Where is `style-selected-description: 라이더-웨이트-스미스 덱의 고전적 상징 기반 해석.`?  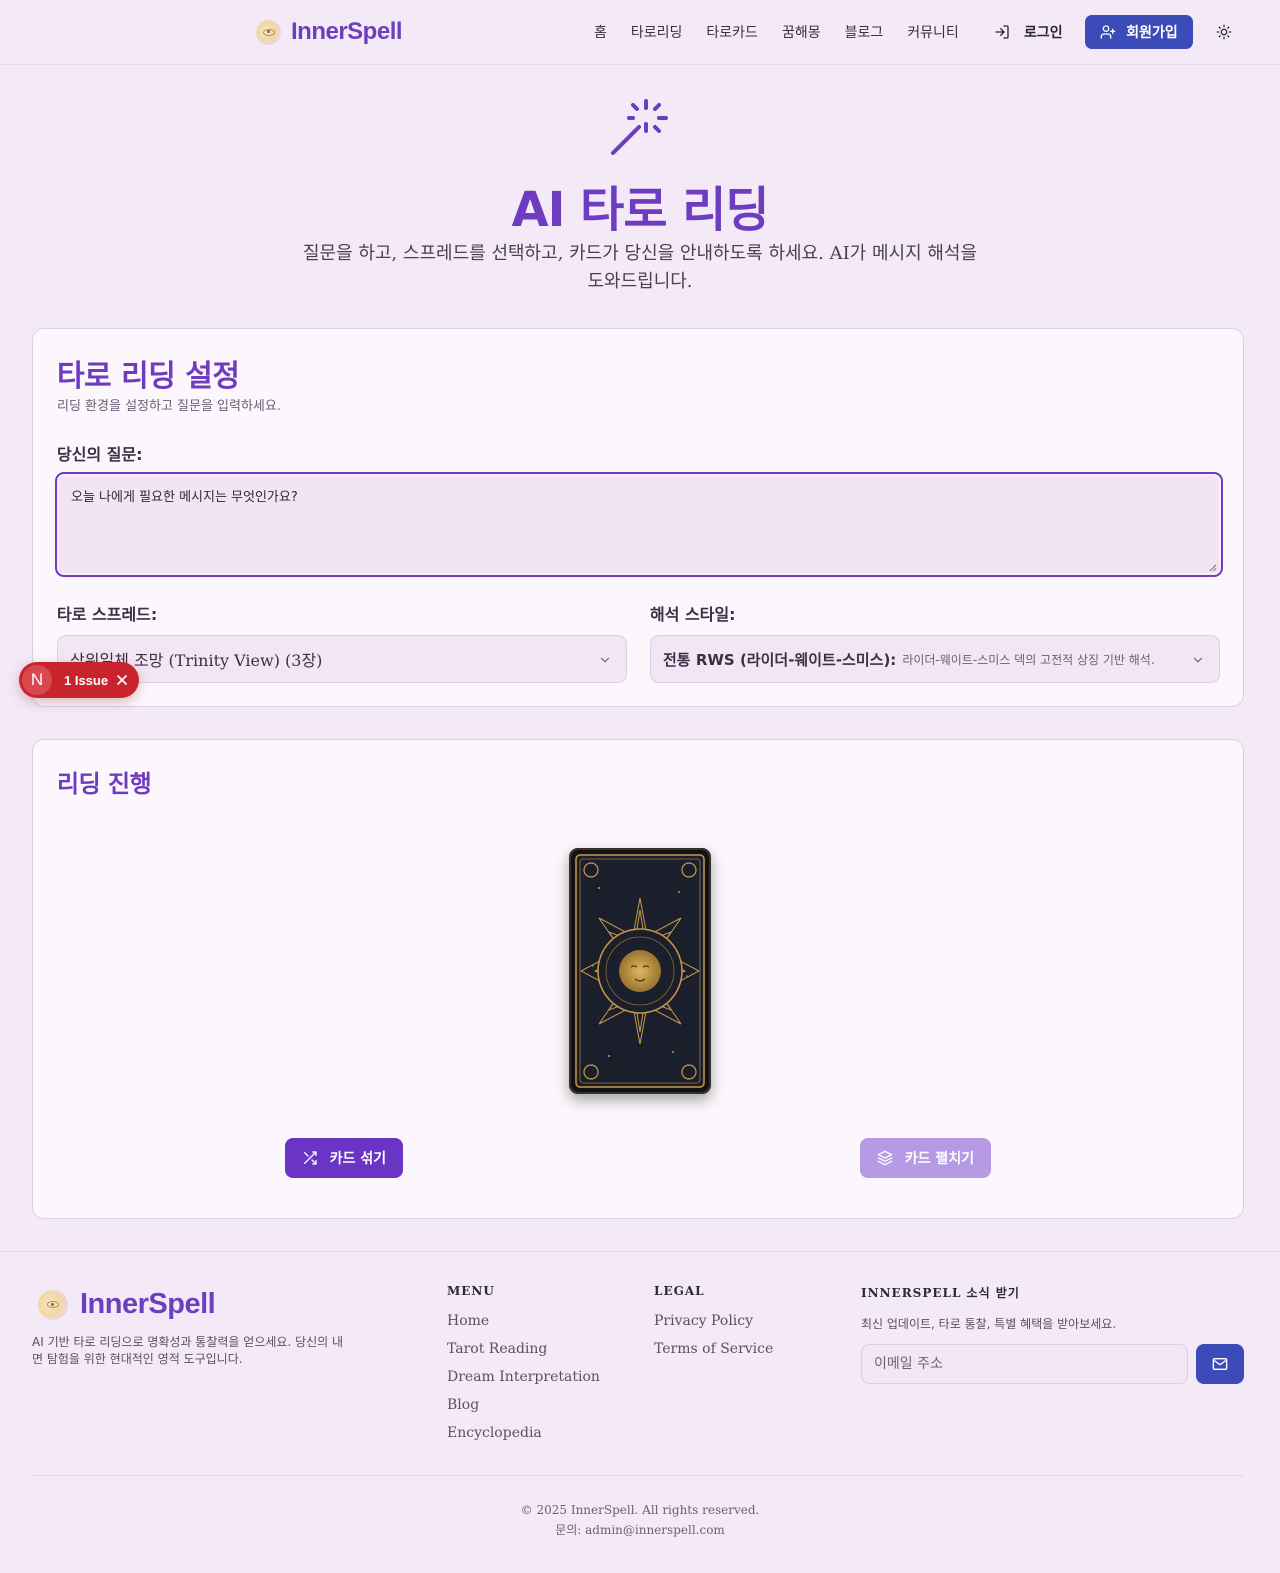
style-selected-description: 라이더-웨이트-스미스 덱의 고전적 상징 기반 해석. is located at coordinates (1028, 659).